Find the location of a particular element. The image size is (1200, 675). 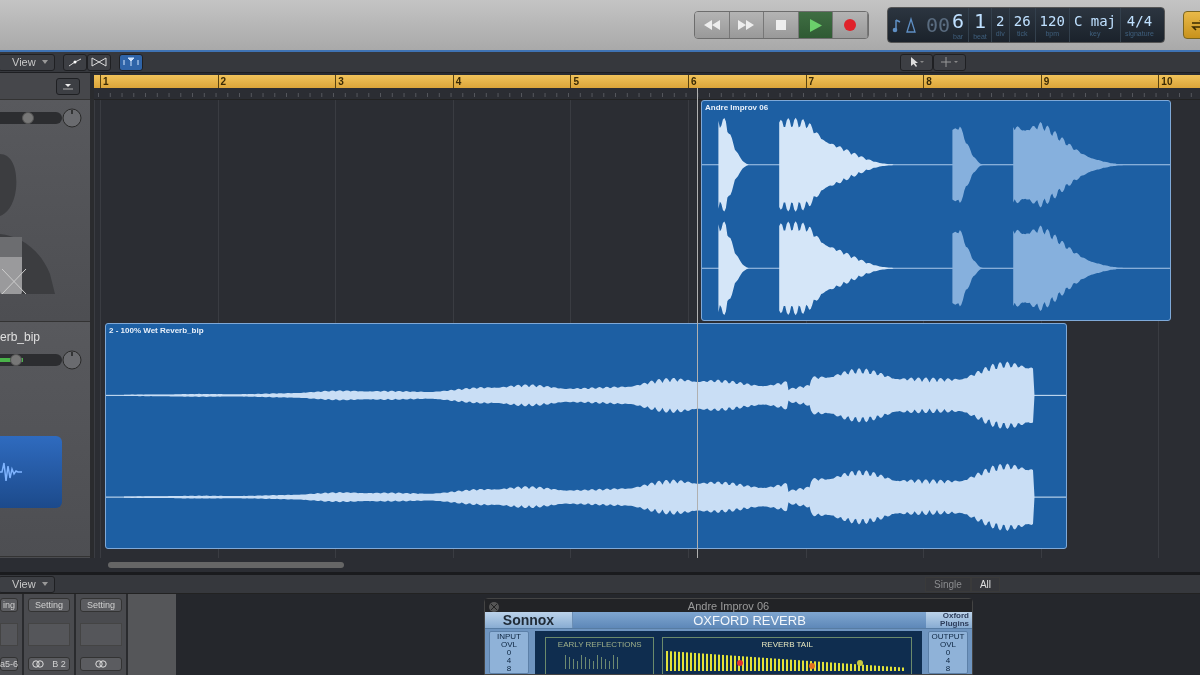

close-icon is located at coordinates (494, 607).